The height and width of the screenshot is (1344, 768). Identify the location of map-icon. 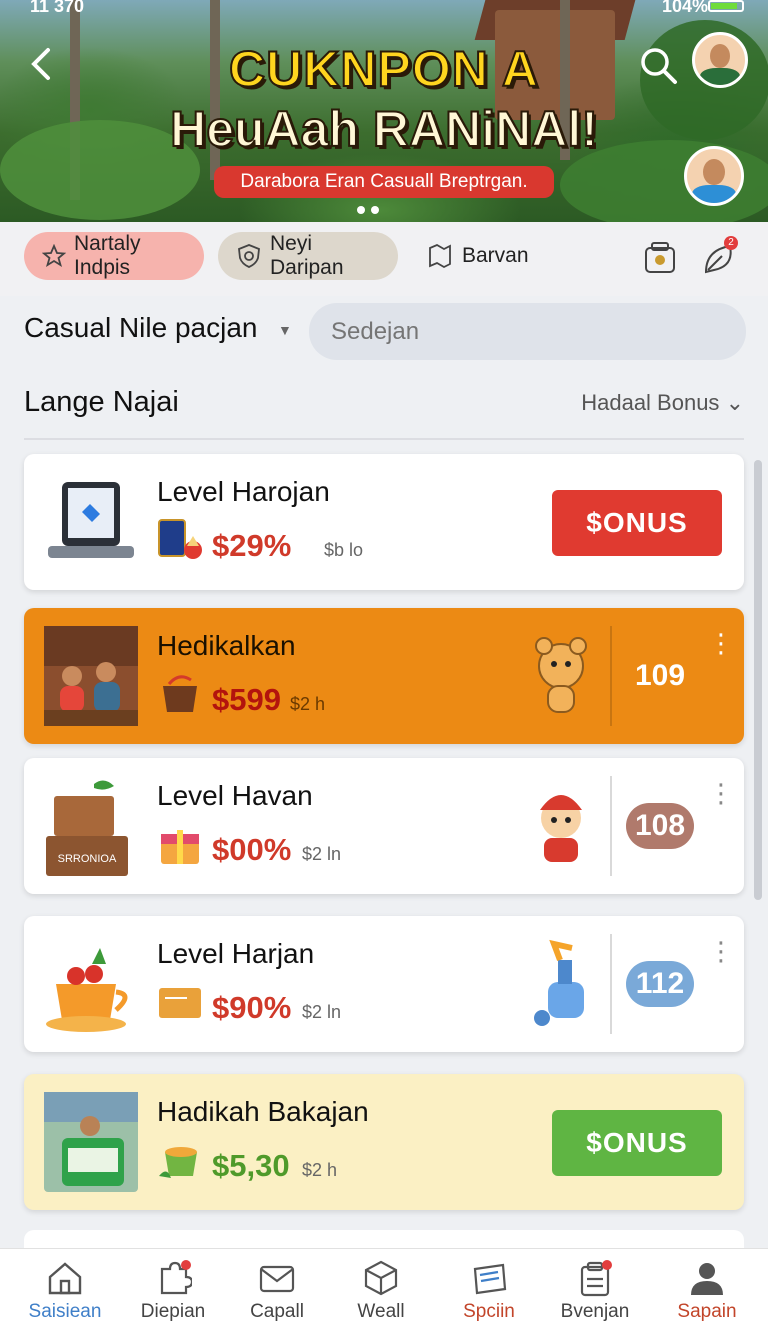
(440, 256).